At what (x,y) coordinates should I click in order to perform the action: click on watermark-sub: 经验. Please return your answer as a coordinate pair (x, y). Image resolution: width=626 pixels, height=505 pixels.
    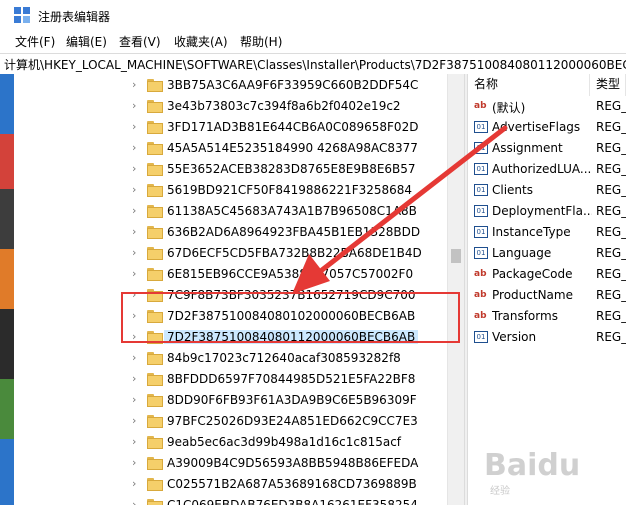
    Looking at the image, I should click on (500, 491).